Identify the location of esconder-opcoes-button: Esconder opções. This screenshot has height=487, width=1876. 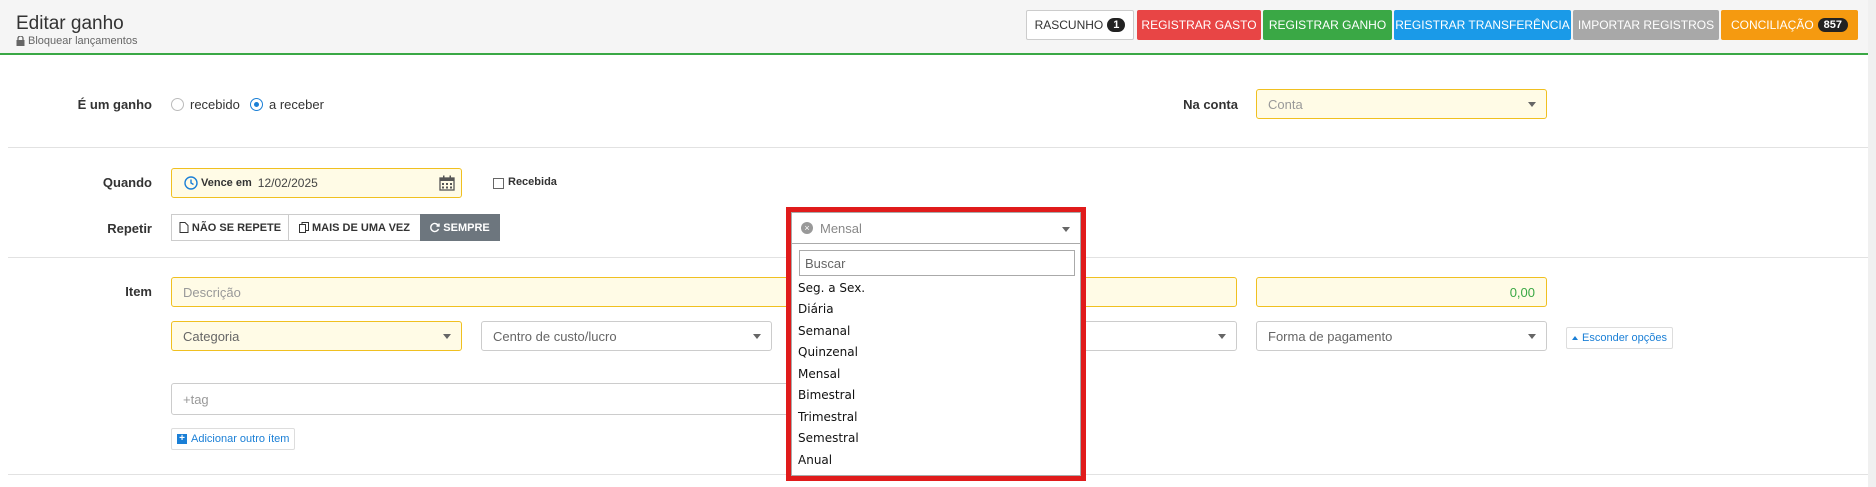
(1619, 338).